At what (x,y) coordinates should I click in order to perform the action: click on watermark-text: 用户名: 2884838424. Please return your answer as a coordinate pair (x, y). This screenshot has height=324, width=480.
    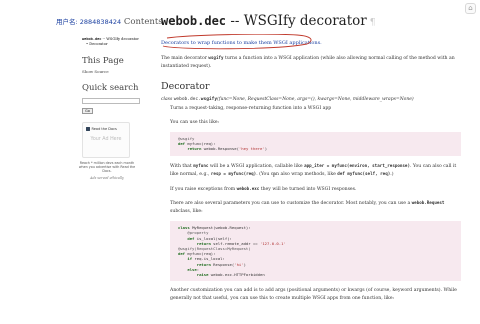
    Looking at the image, I should click on (89, 22).